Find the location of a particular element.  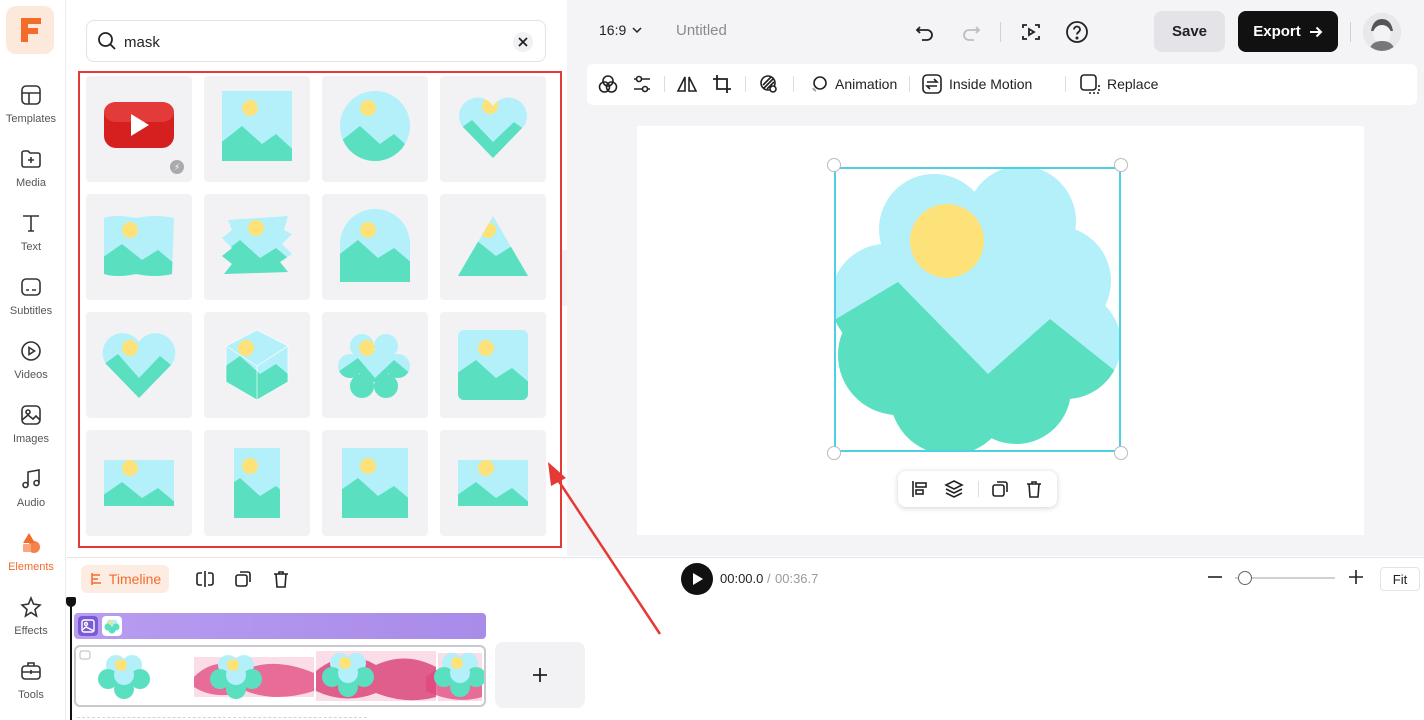

logo-icon is located at coordinates (31, 30).